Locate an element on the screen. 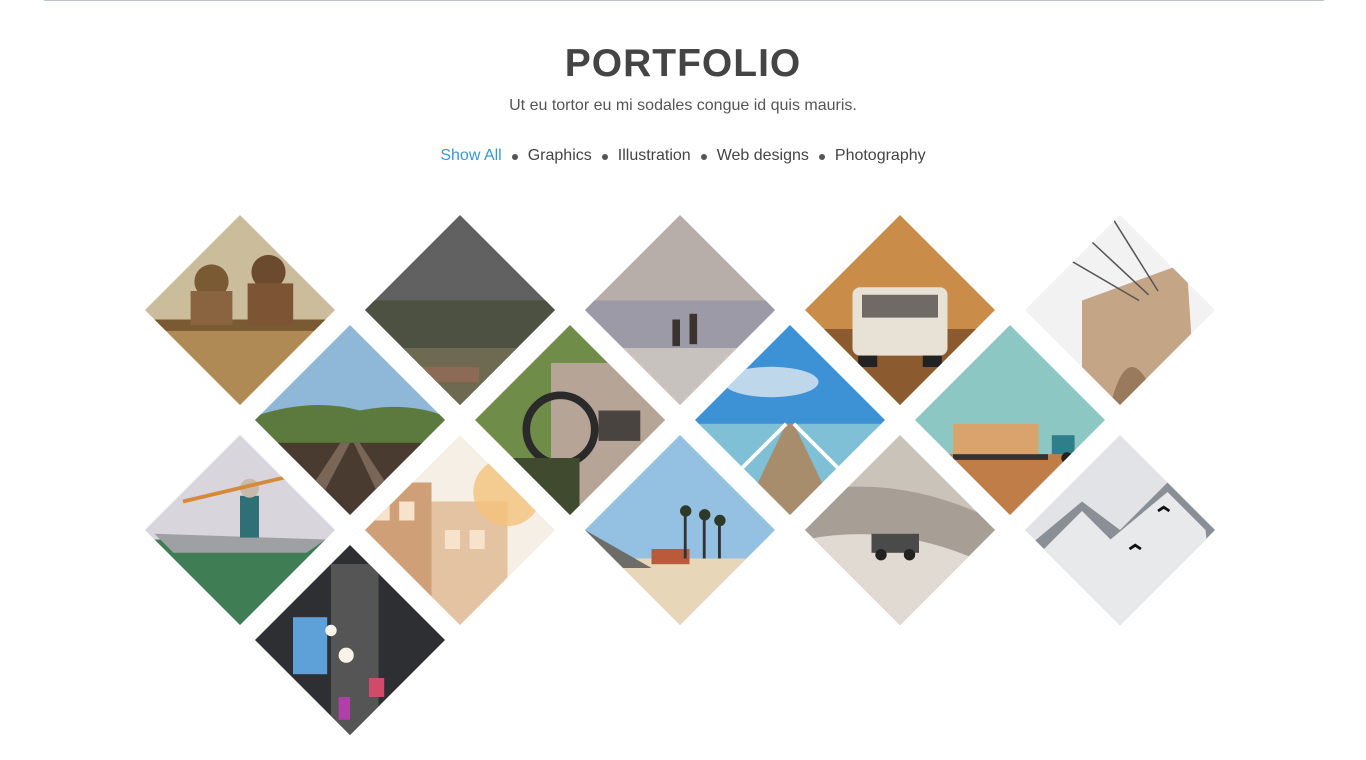  filter-graphics: Graphics is located at coordinates (560, 156).